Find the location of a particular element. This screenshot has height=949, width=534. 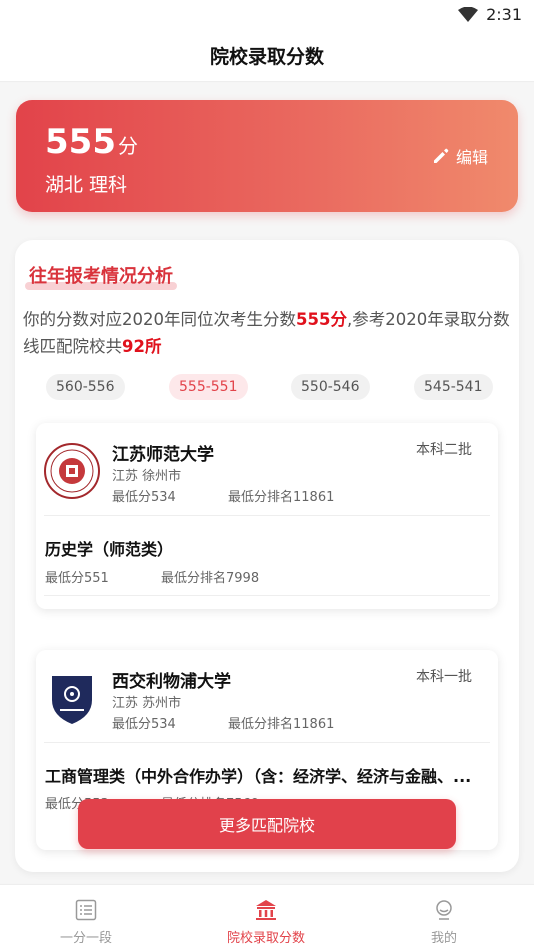

tab-label: 我的 is located at coordinates (444, 938).